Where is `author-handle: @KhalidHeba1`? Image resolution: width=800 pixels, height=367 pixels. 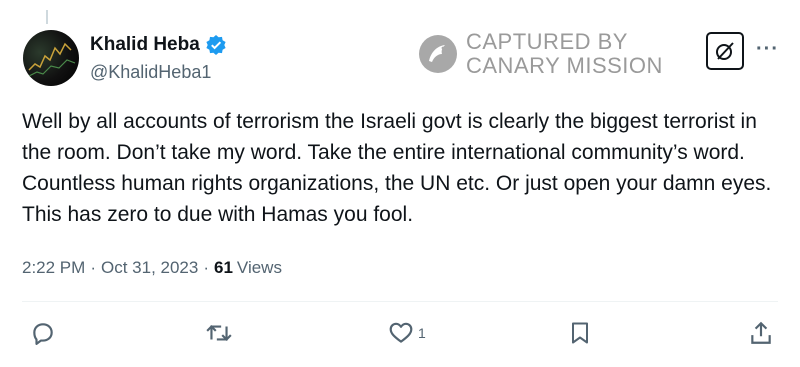
author-handle: @KhalidHeba1 is located at coordinates (150, 72).